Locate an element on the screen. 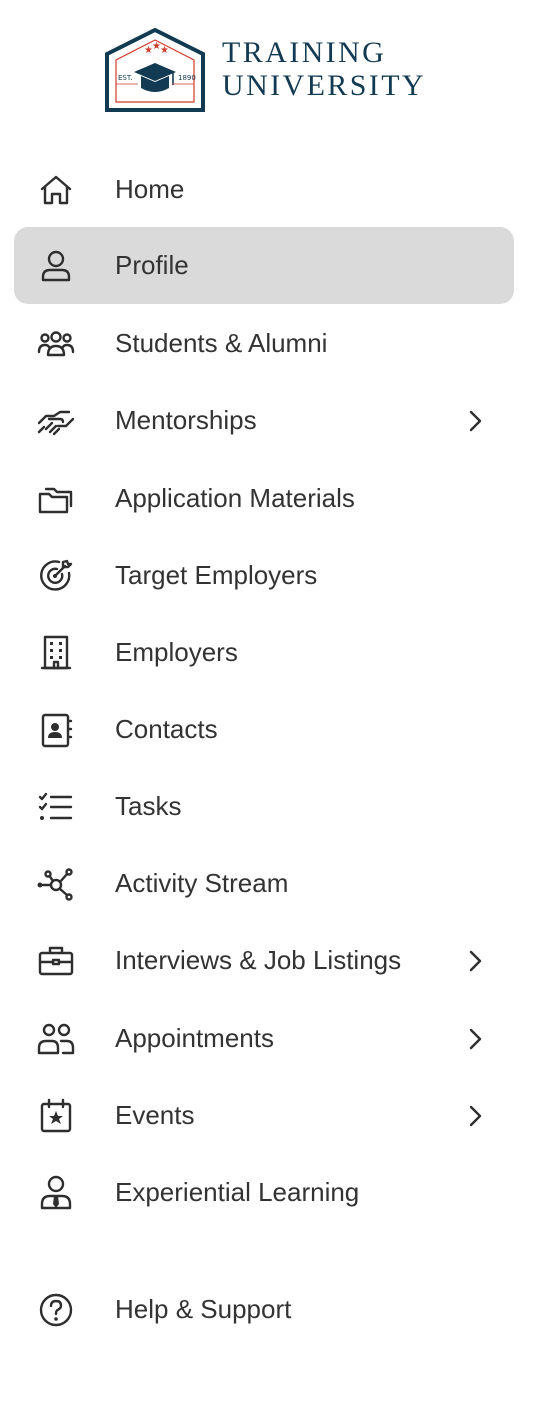 This screenshot has height=1402, width=534. sidebar-item-help-and-support: Help & Support is located at coordinates (264, 1309).